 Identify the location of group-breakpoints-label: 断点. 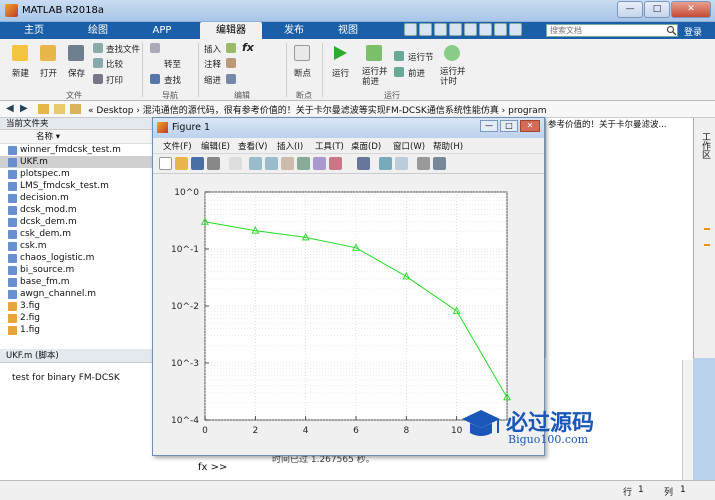
(304, 95).